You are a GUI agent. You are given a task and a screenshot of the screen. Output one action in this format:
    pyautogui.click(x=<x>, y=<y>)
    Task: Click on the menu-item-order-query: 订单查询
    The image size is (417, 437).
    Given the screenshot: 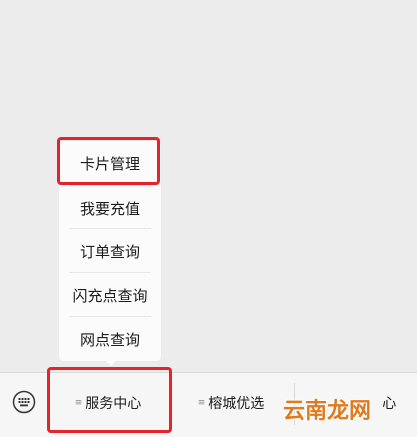 What is the action you would take?
    pyautogui.click(x=110, y=251)
    